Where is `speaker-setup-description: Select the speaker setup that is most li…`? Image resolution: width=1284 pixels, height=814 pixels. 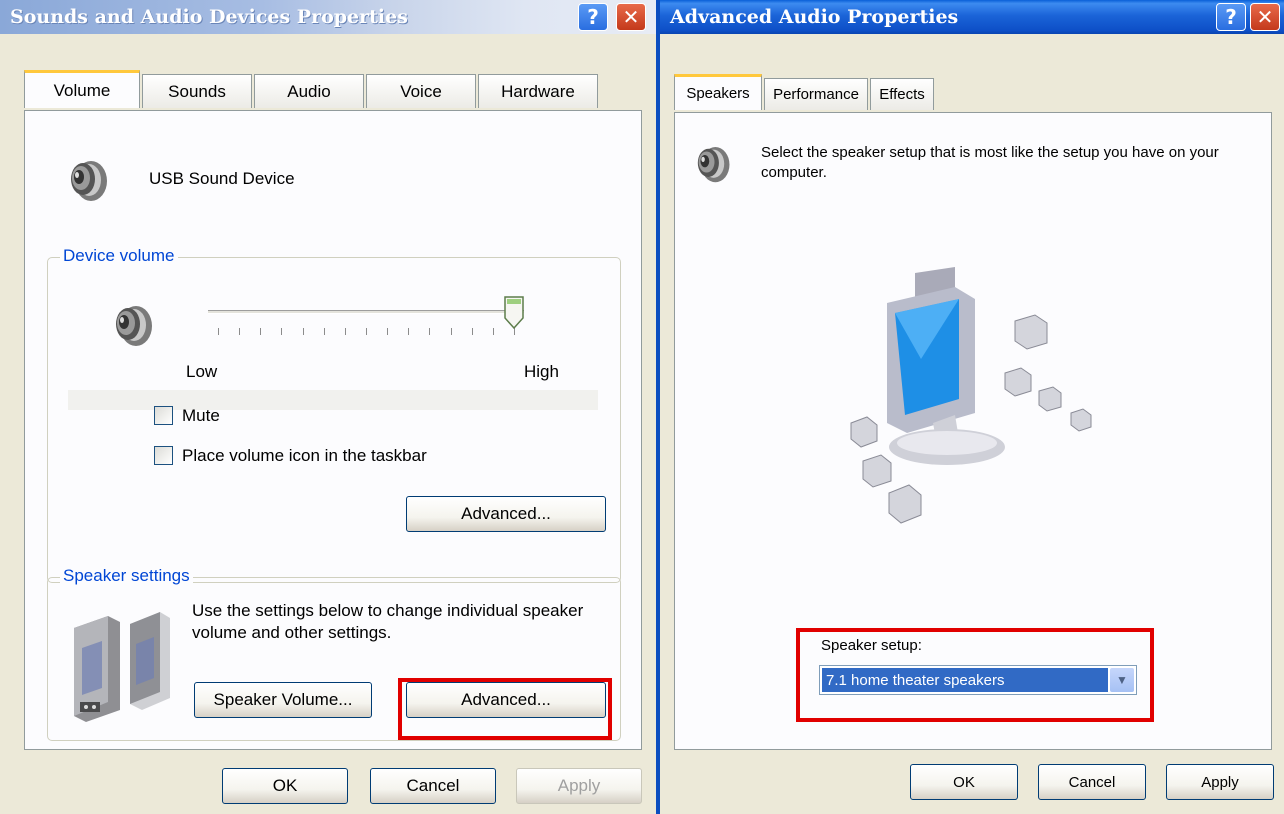 speaker-setup-description: Select the speaker setup that is most li… is located at coordinates (990, 162).